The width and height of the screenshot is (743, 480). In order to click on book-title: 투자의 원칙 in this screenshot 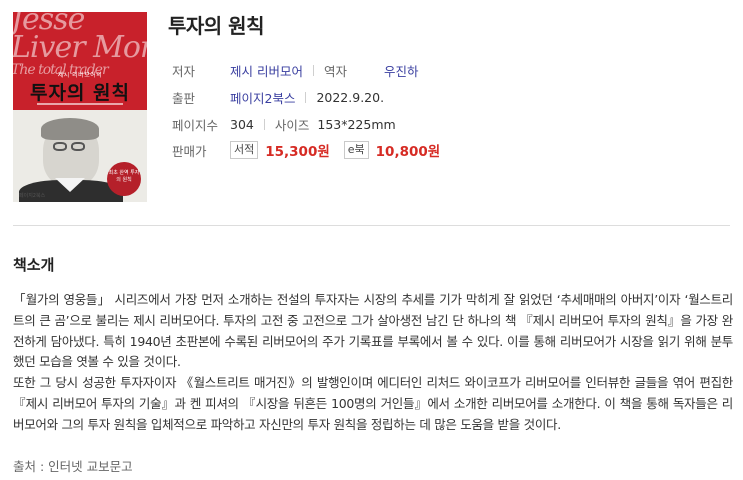, I will do `click(216, 26)`.